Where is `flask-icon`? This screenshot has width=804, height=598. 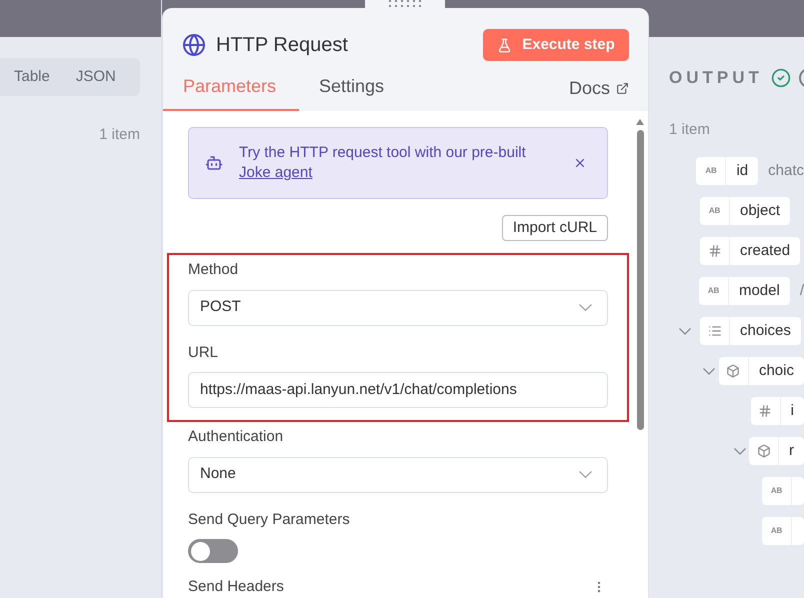 flask-icon is located at coordinates (504, 45).